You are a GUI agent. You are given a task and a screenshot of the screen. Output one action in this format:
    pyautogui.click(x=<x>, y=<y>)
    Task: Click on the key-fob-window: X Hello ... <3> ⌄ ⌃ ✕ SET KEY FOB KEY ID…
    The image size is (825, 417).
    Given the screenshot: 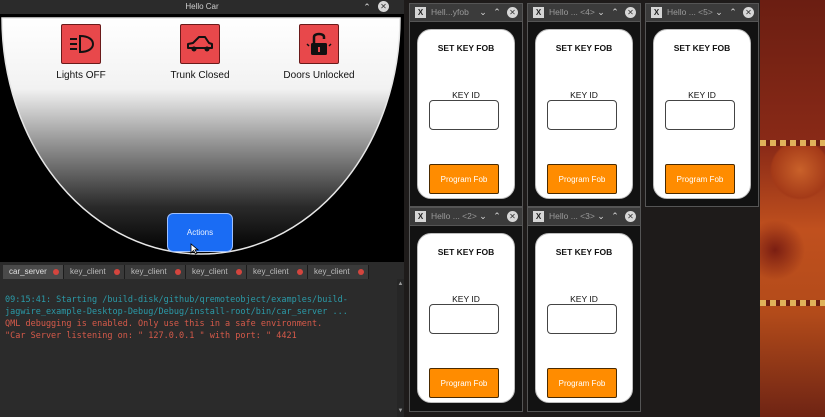 What is the action you would take?
    pyautogui.click(x=584, y=309)
    